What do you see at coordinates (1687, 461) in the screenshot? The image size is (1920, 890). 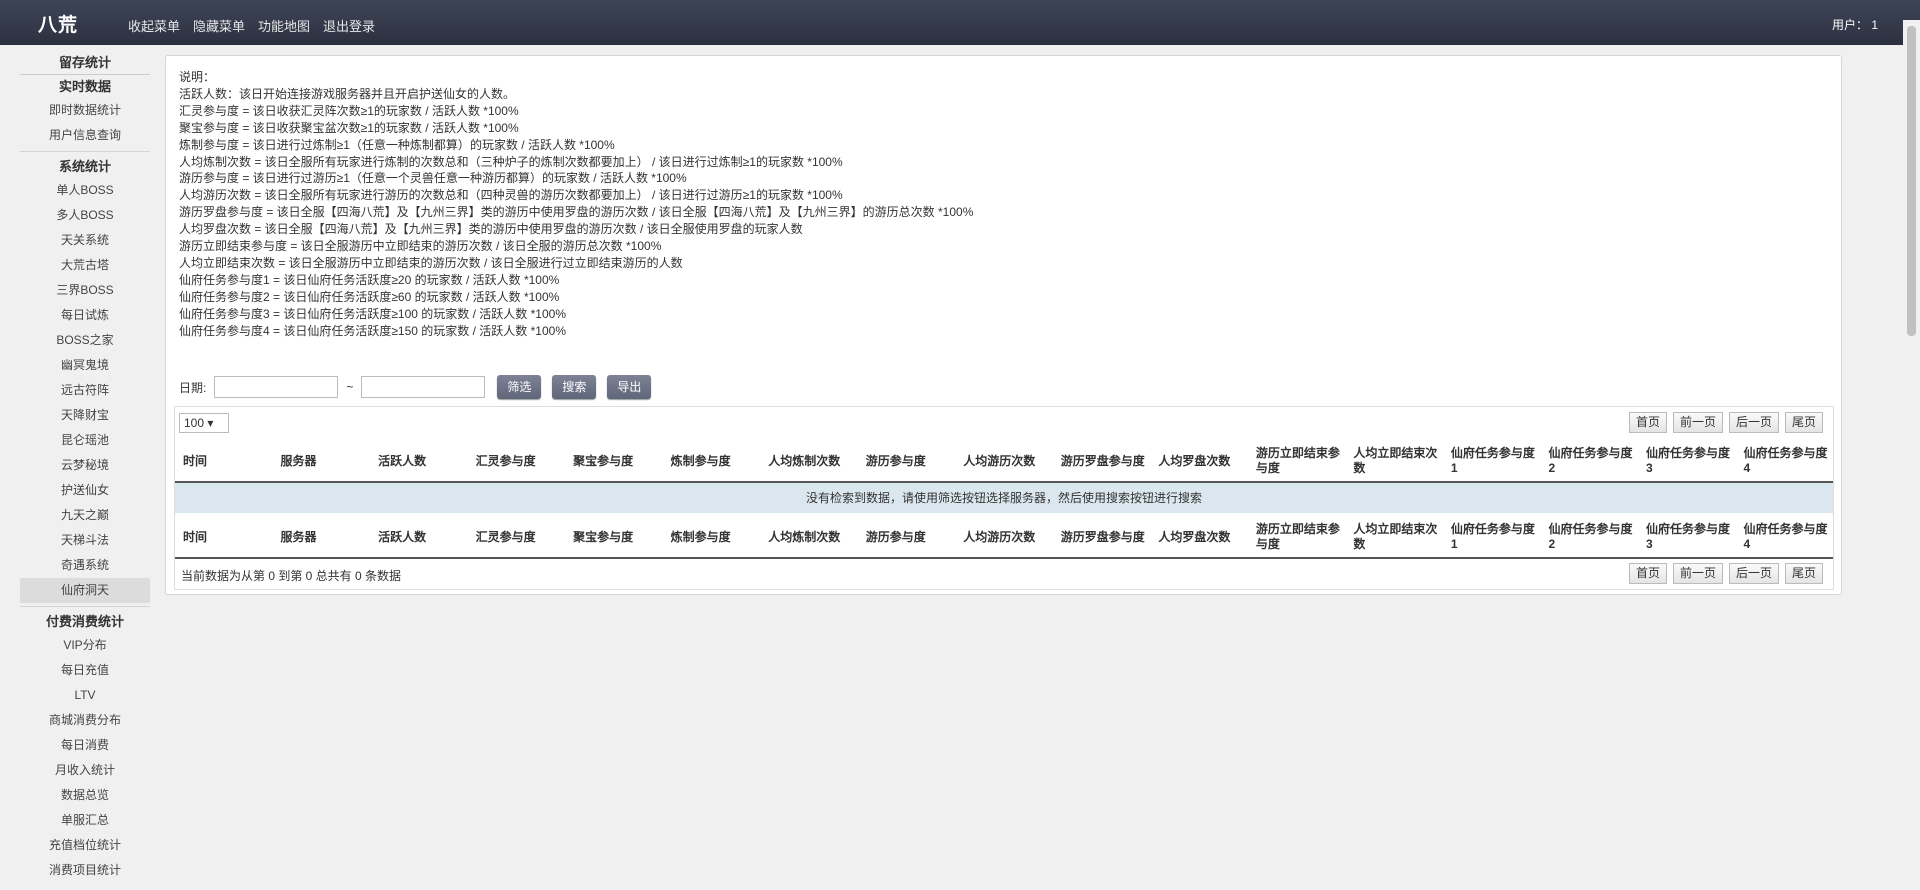 I see `column-header: 仙府任务参与度3` at bounding box center [1687, 461].